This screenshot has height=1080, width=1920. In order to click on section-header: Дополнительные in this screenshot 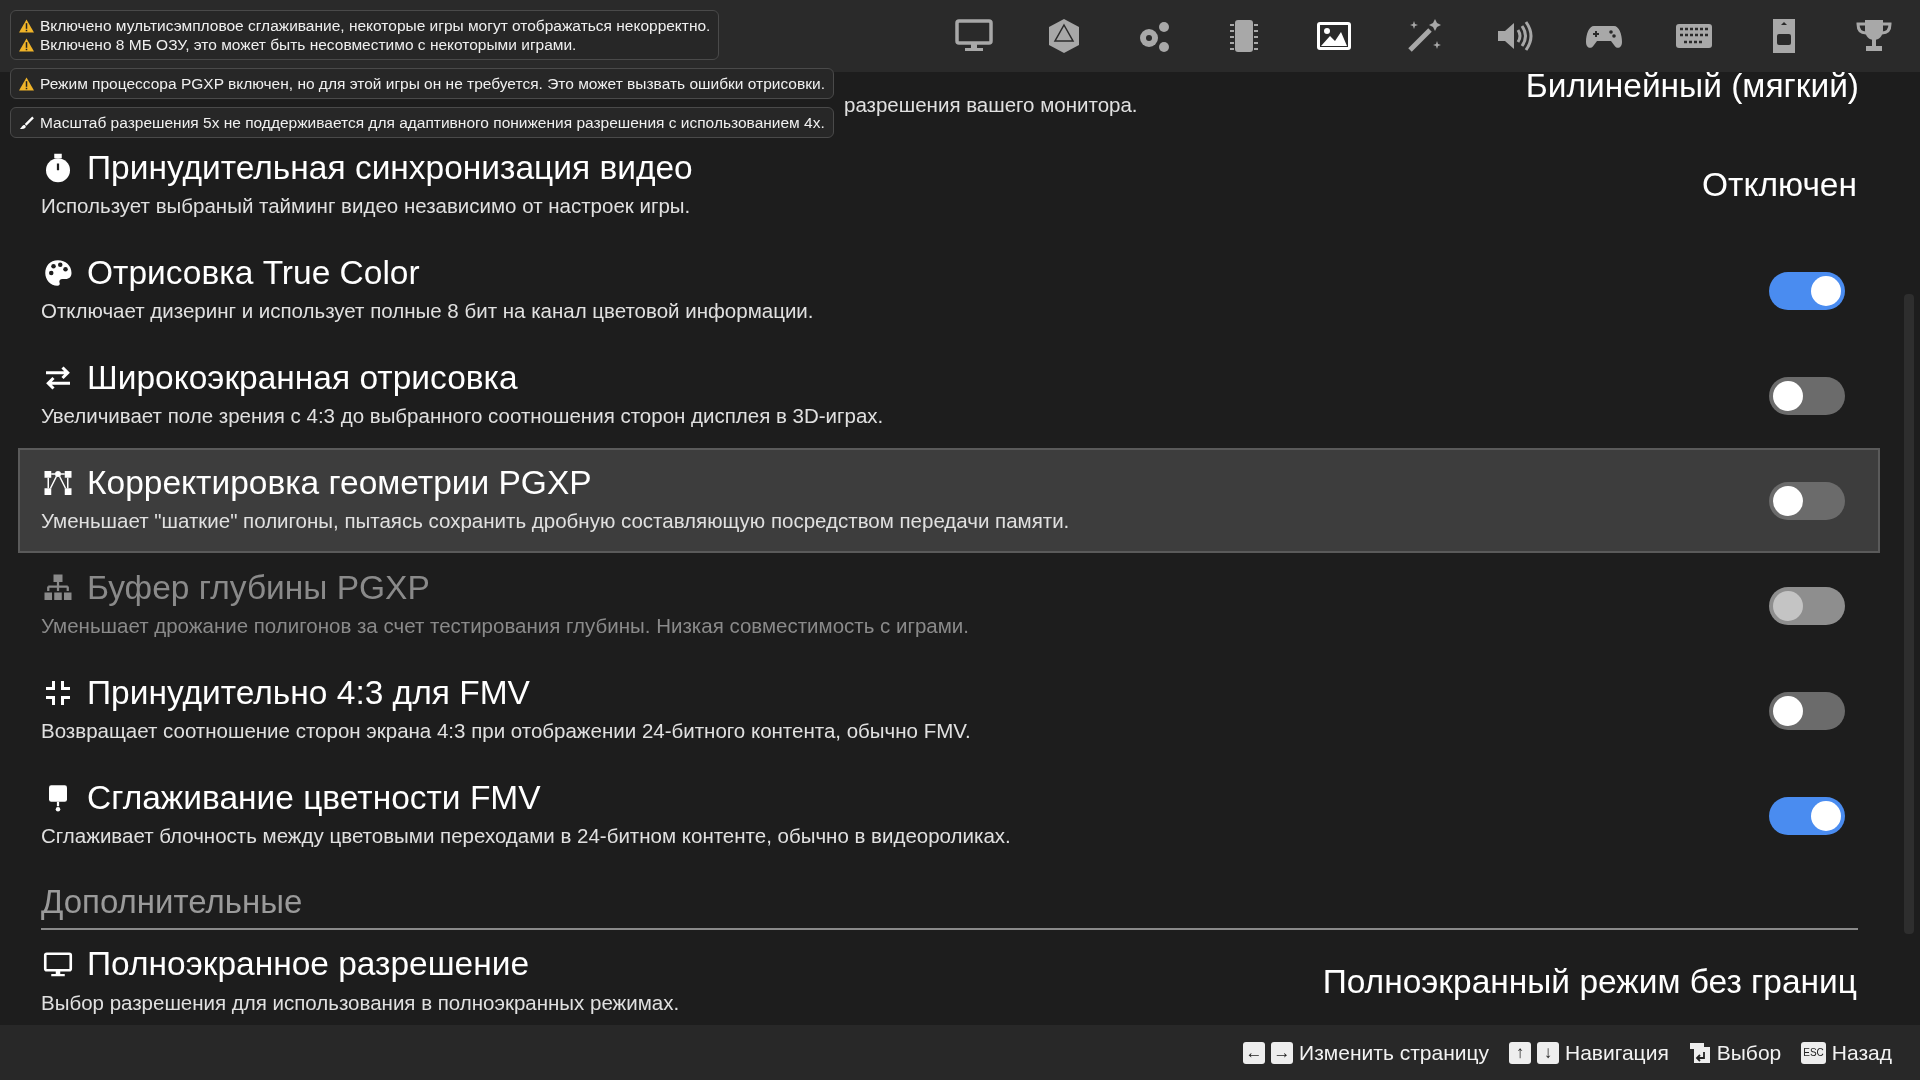, I will do `click(949, 899)`.